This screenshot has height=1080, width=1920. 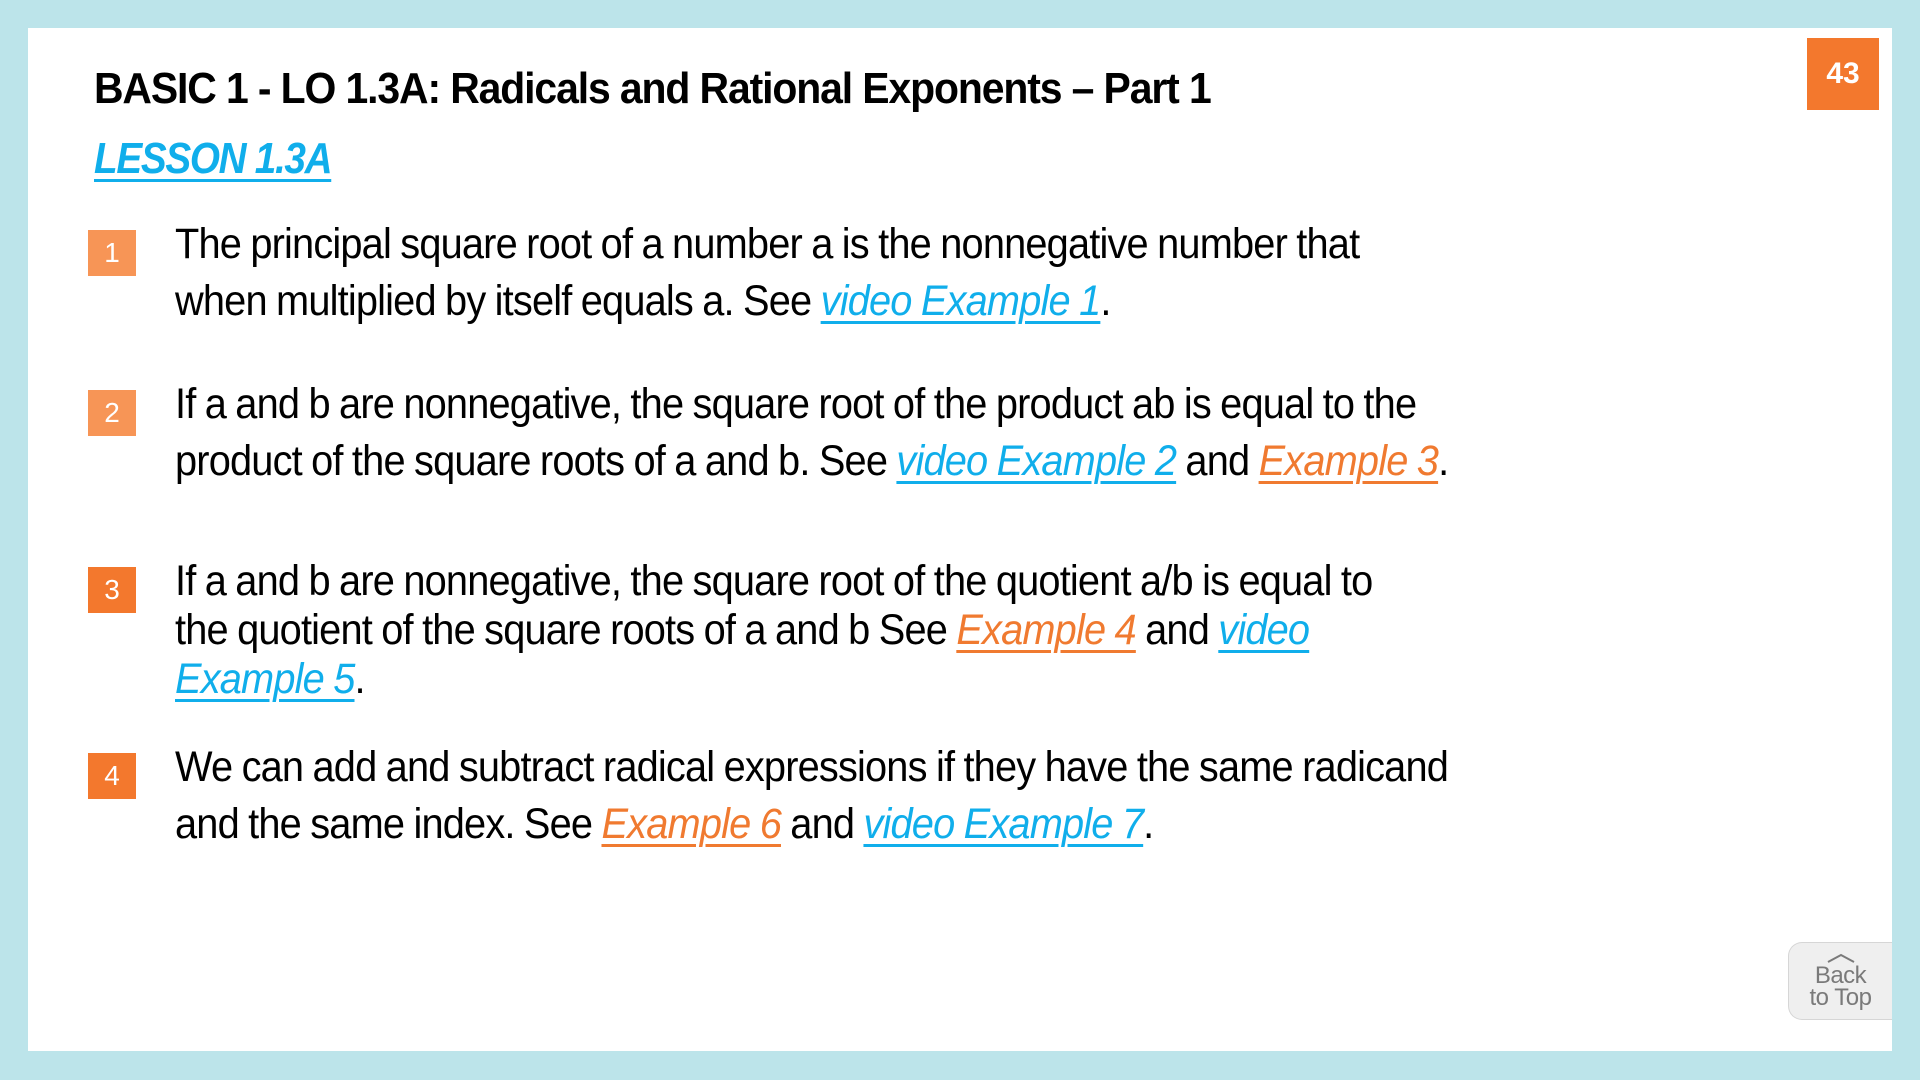 I want to click on page-number-badge: 43, so click(x=1843, y=74).